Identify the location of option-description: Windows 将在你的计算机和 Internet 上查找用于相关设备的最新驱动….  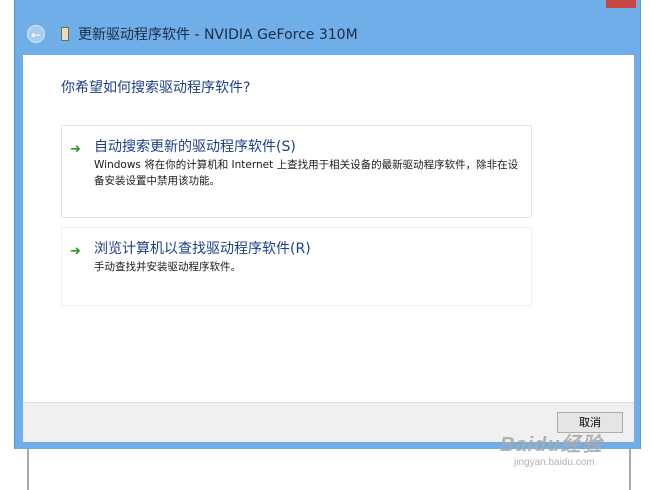
(306, 173).